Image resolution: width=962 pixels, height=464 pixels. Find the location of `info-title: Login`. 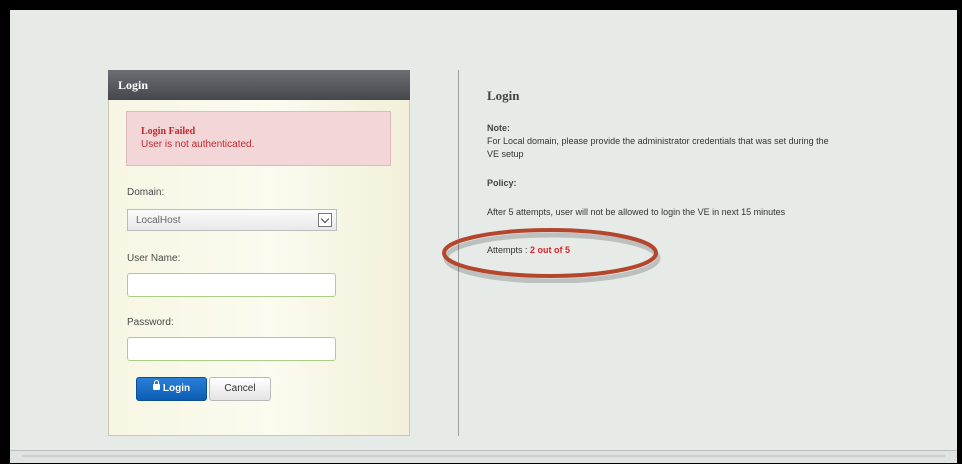

info-title: Login is located at coordinates (503, 95).